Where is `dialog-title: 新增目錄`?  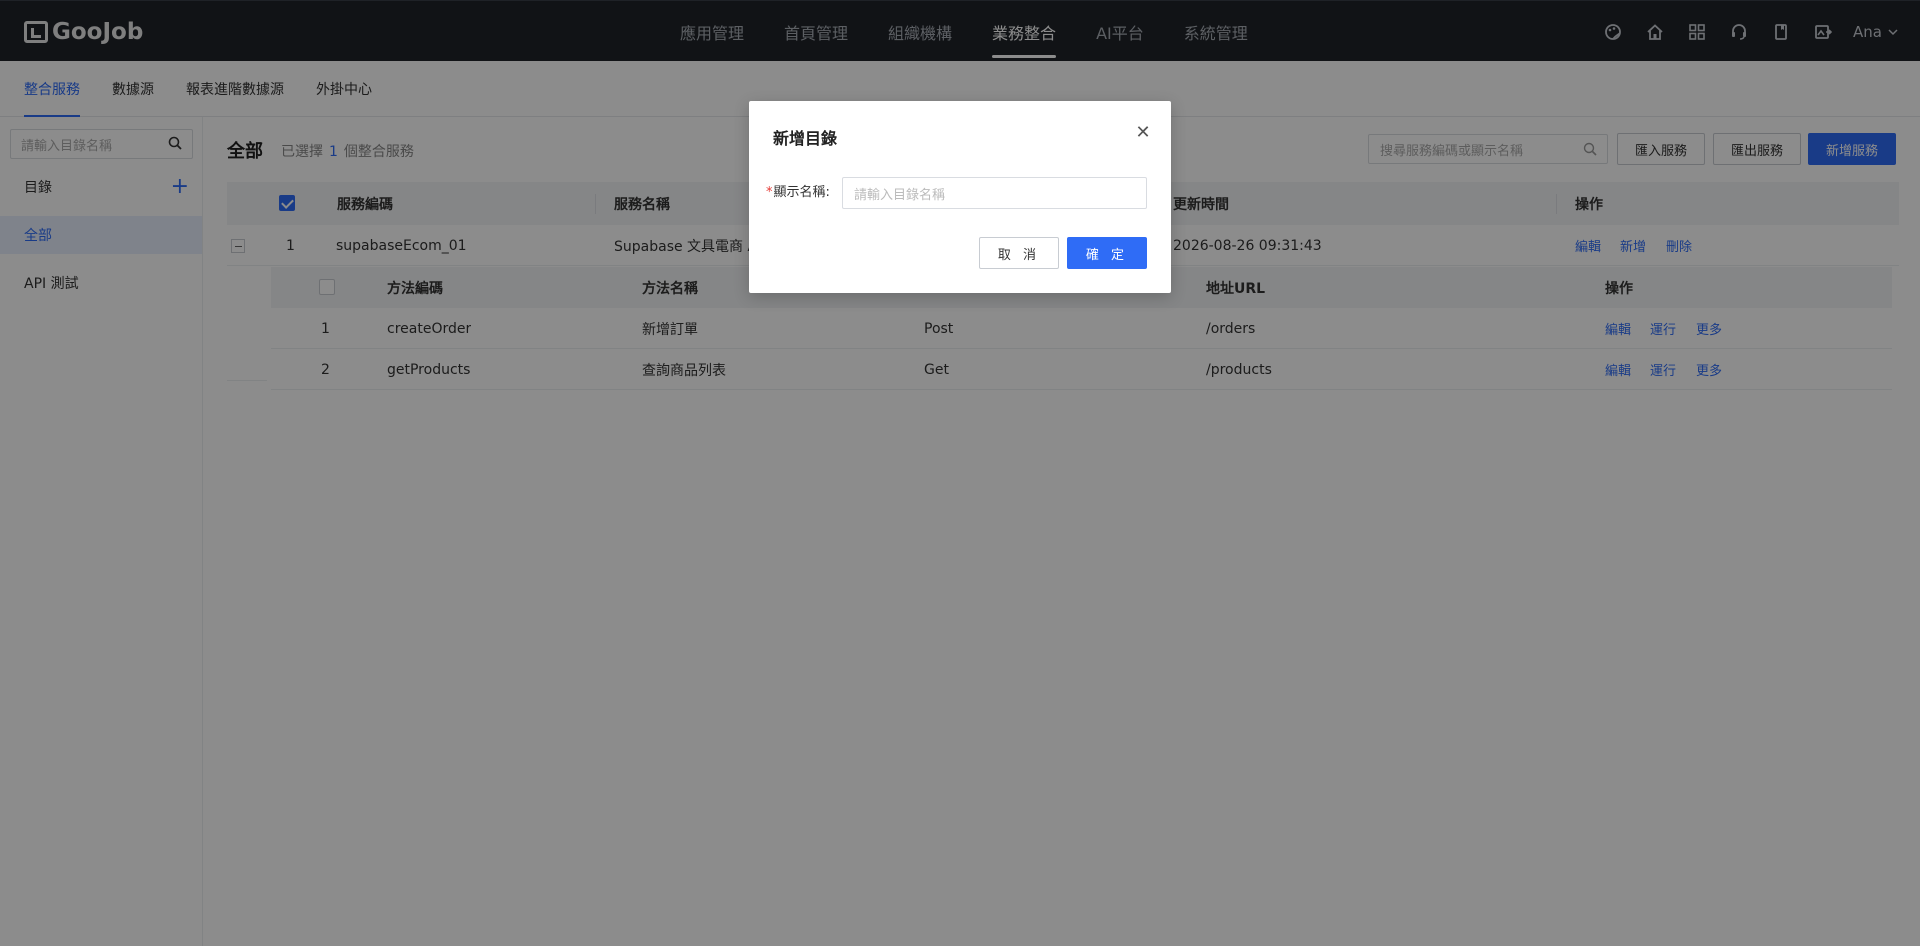 dialog-title: 新增目錄 is located at coordinates (805, 138).